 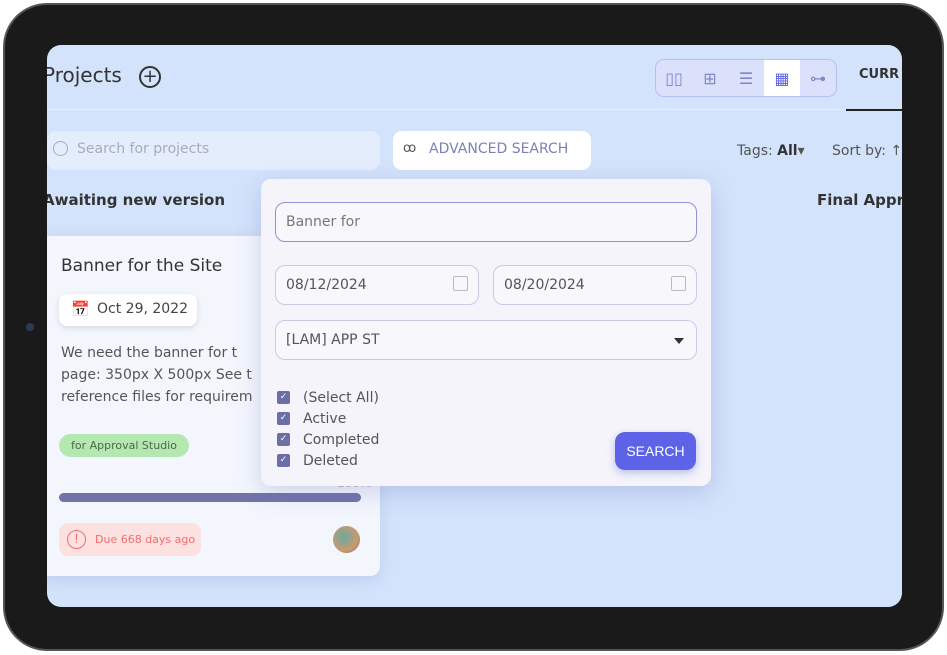 What do you see at coordinates (801, 151) in the screenshot?
I see `caret-down-icon: ▾` at bounding box center [801, 151].